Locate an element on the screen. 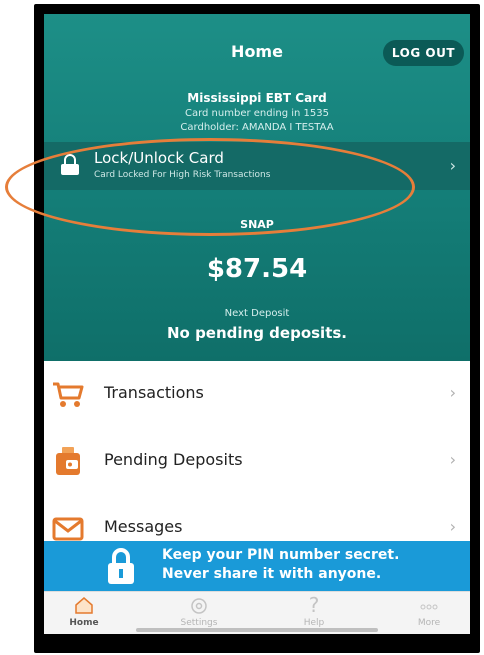 This screenshot has width=484, height=655. logout-button: LOG OUT is located at coordinates (423, 53).